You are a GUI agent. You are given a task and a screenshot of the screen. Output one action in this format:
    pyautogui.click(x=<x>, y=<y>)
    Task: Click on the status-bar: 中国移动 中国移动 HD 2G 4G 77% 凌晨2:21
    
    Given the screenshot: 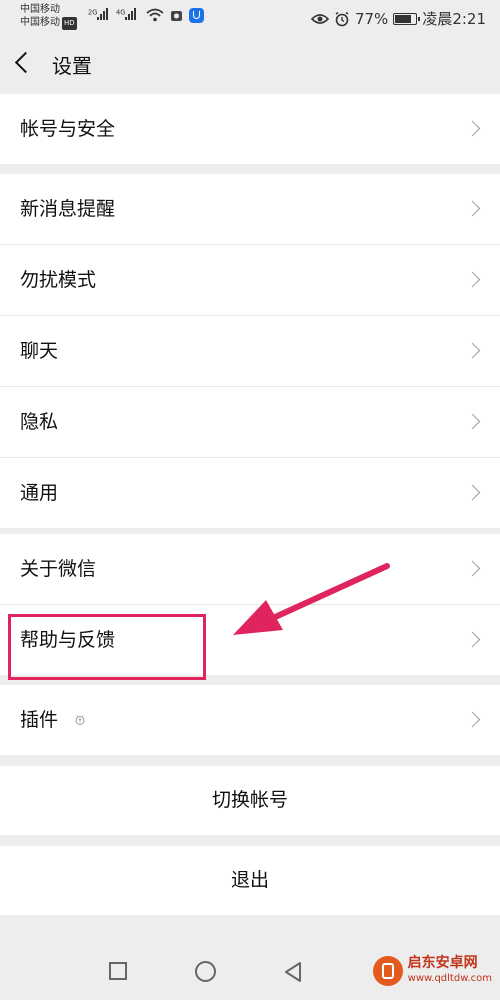 What is the action you would take?
    pyautogui.click(x=250, y=18)
    